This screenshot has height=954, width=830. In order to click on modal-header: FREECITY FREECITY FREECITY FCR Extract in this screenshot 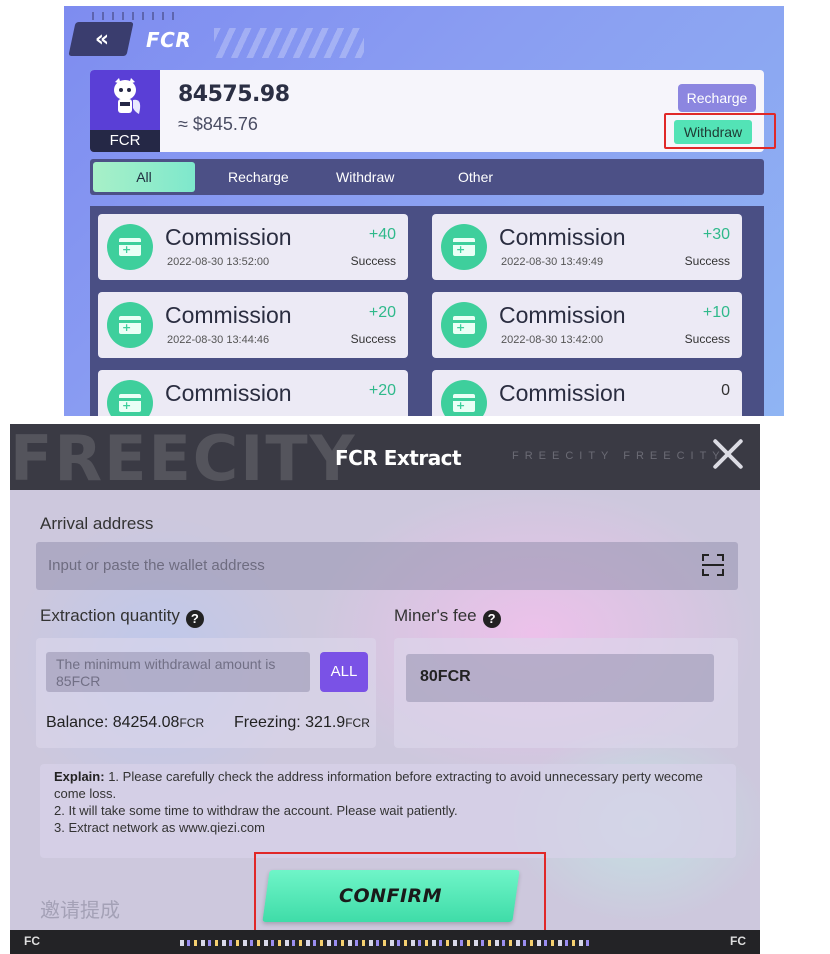, I will do `click(385, 459)`.